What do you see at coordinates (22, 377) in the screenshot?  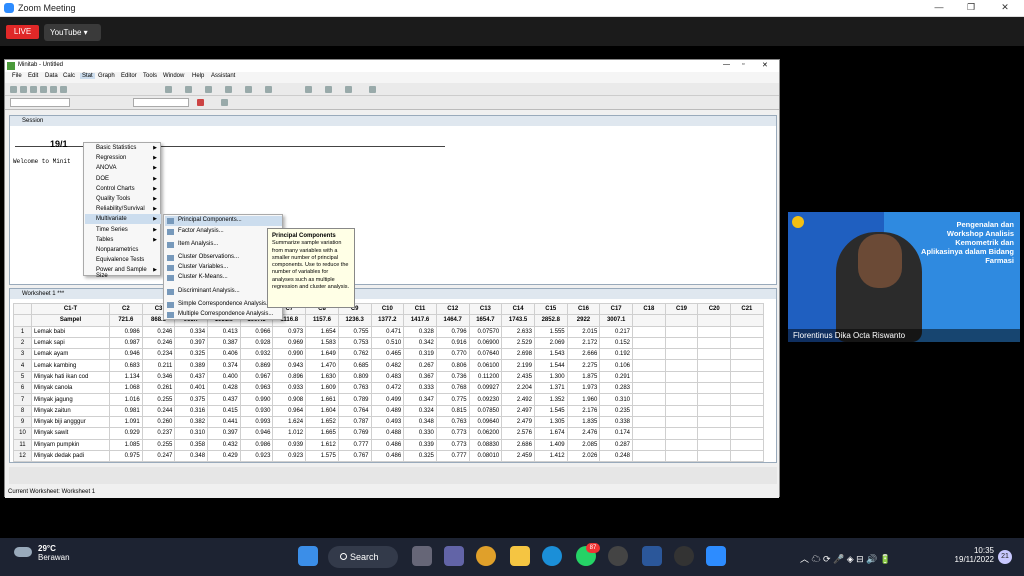 I see `table-cell: 5` at bounding box center [22, 377].